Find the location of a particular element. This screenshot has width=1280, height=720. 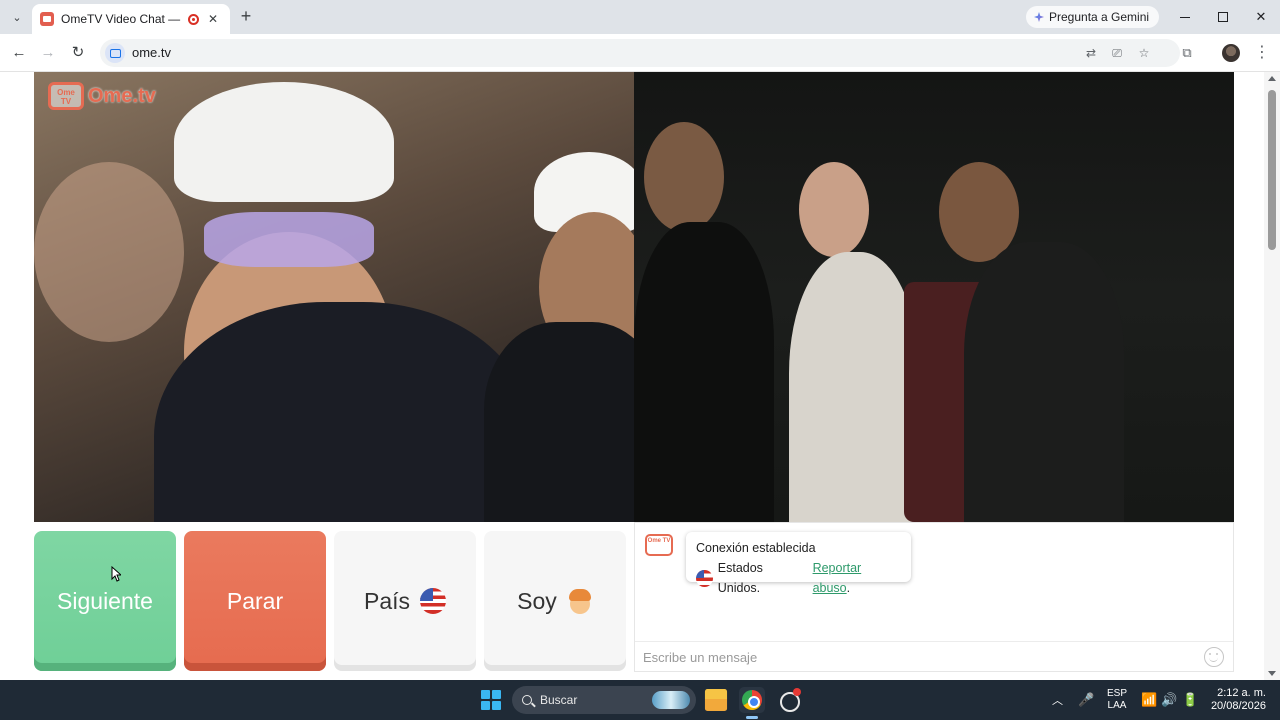

translate-icon: ⇄ is located at coordinates (1091, 53).